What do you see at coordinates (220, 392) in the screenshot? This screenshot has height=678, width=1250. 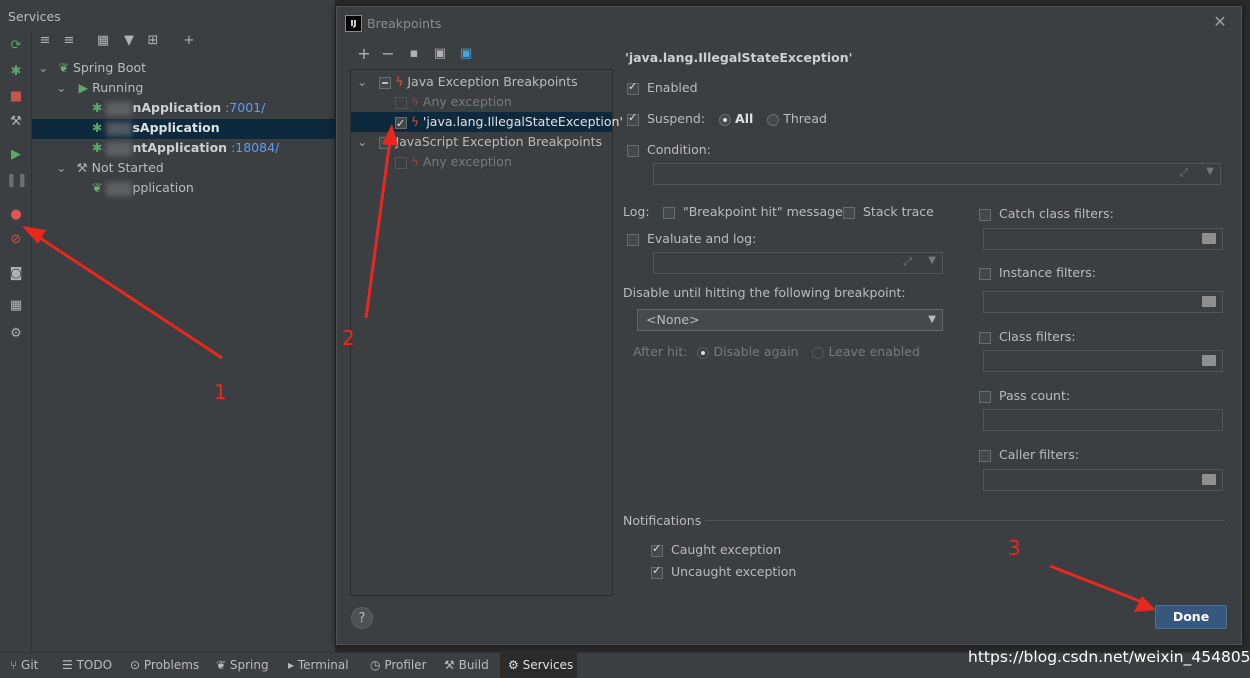 I see `annotation-number-1: 1` at bounding box center [220, 392].